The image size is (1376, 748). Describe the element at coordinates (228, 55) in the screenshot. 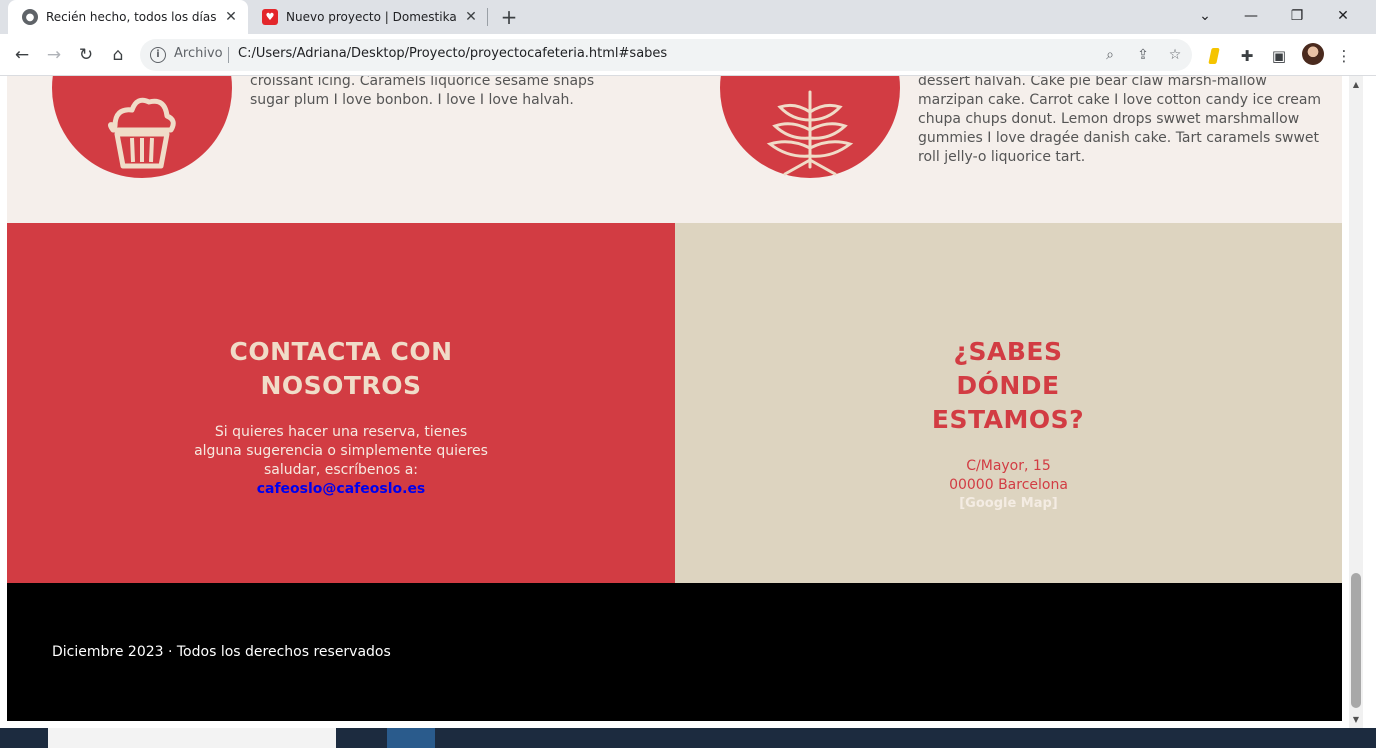

I see `address-divider` at that location.